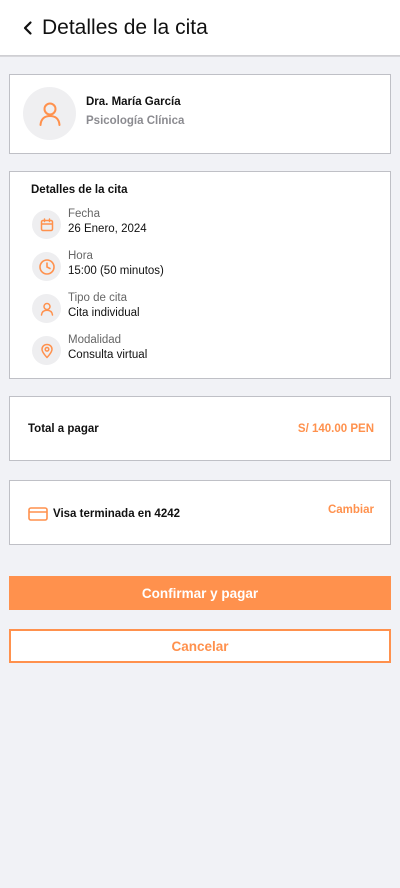 The width and height of the screenshot is (400, 888). What do you see at coordinates (351, 510) in the screenshot?
I see `change-payment-link: Cambiar` at bounding box center [351, 510].